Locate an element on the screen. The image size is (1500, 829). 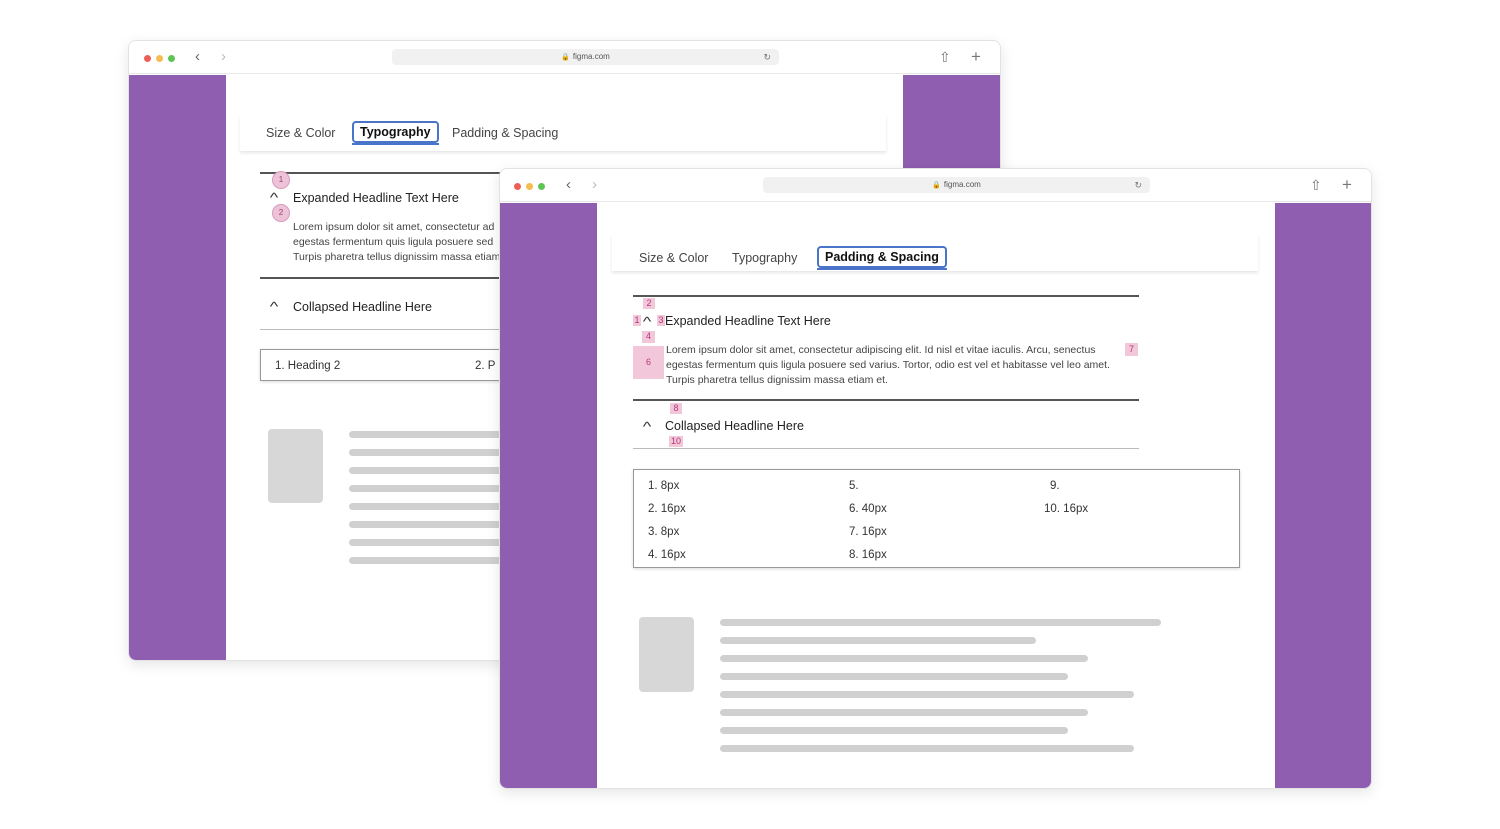
legend-item: 4. 16px is located at coordinates (667, 555).